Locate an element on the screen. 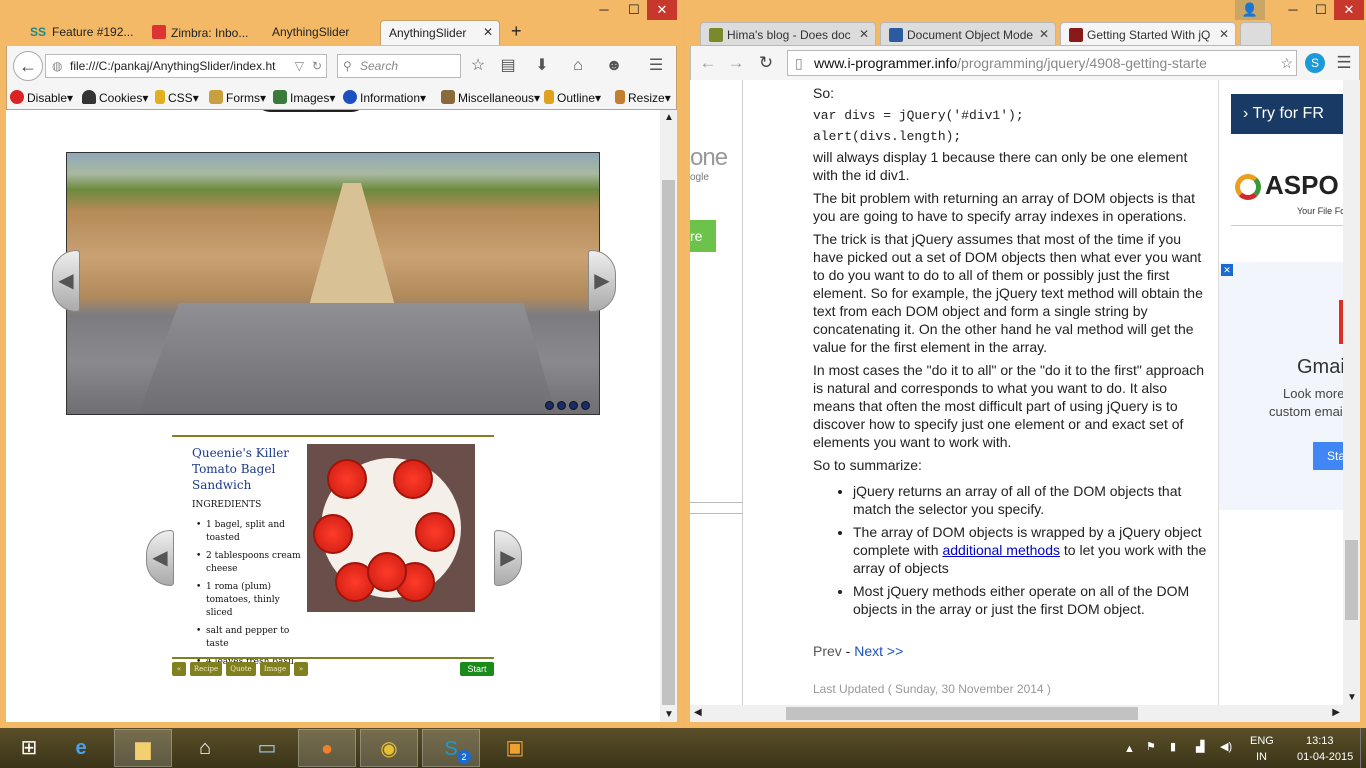 The width and height of the screenshot is (1366, 768). reading-list-icon: ▤ is located at coordinates (508, 66).